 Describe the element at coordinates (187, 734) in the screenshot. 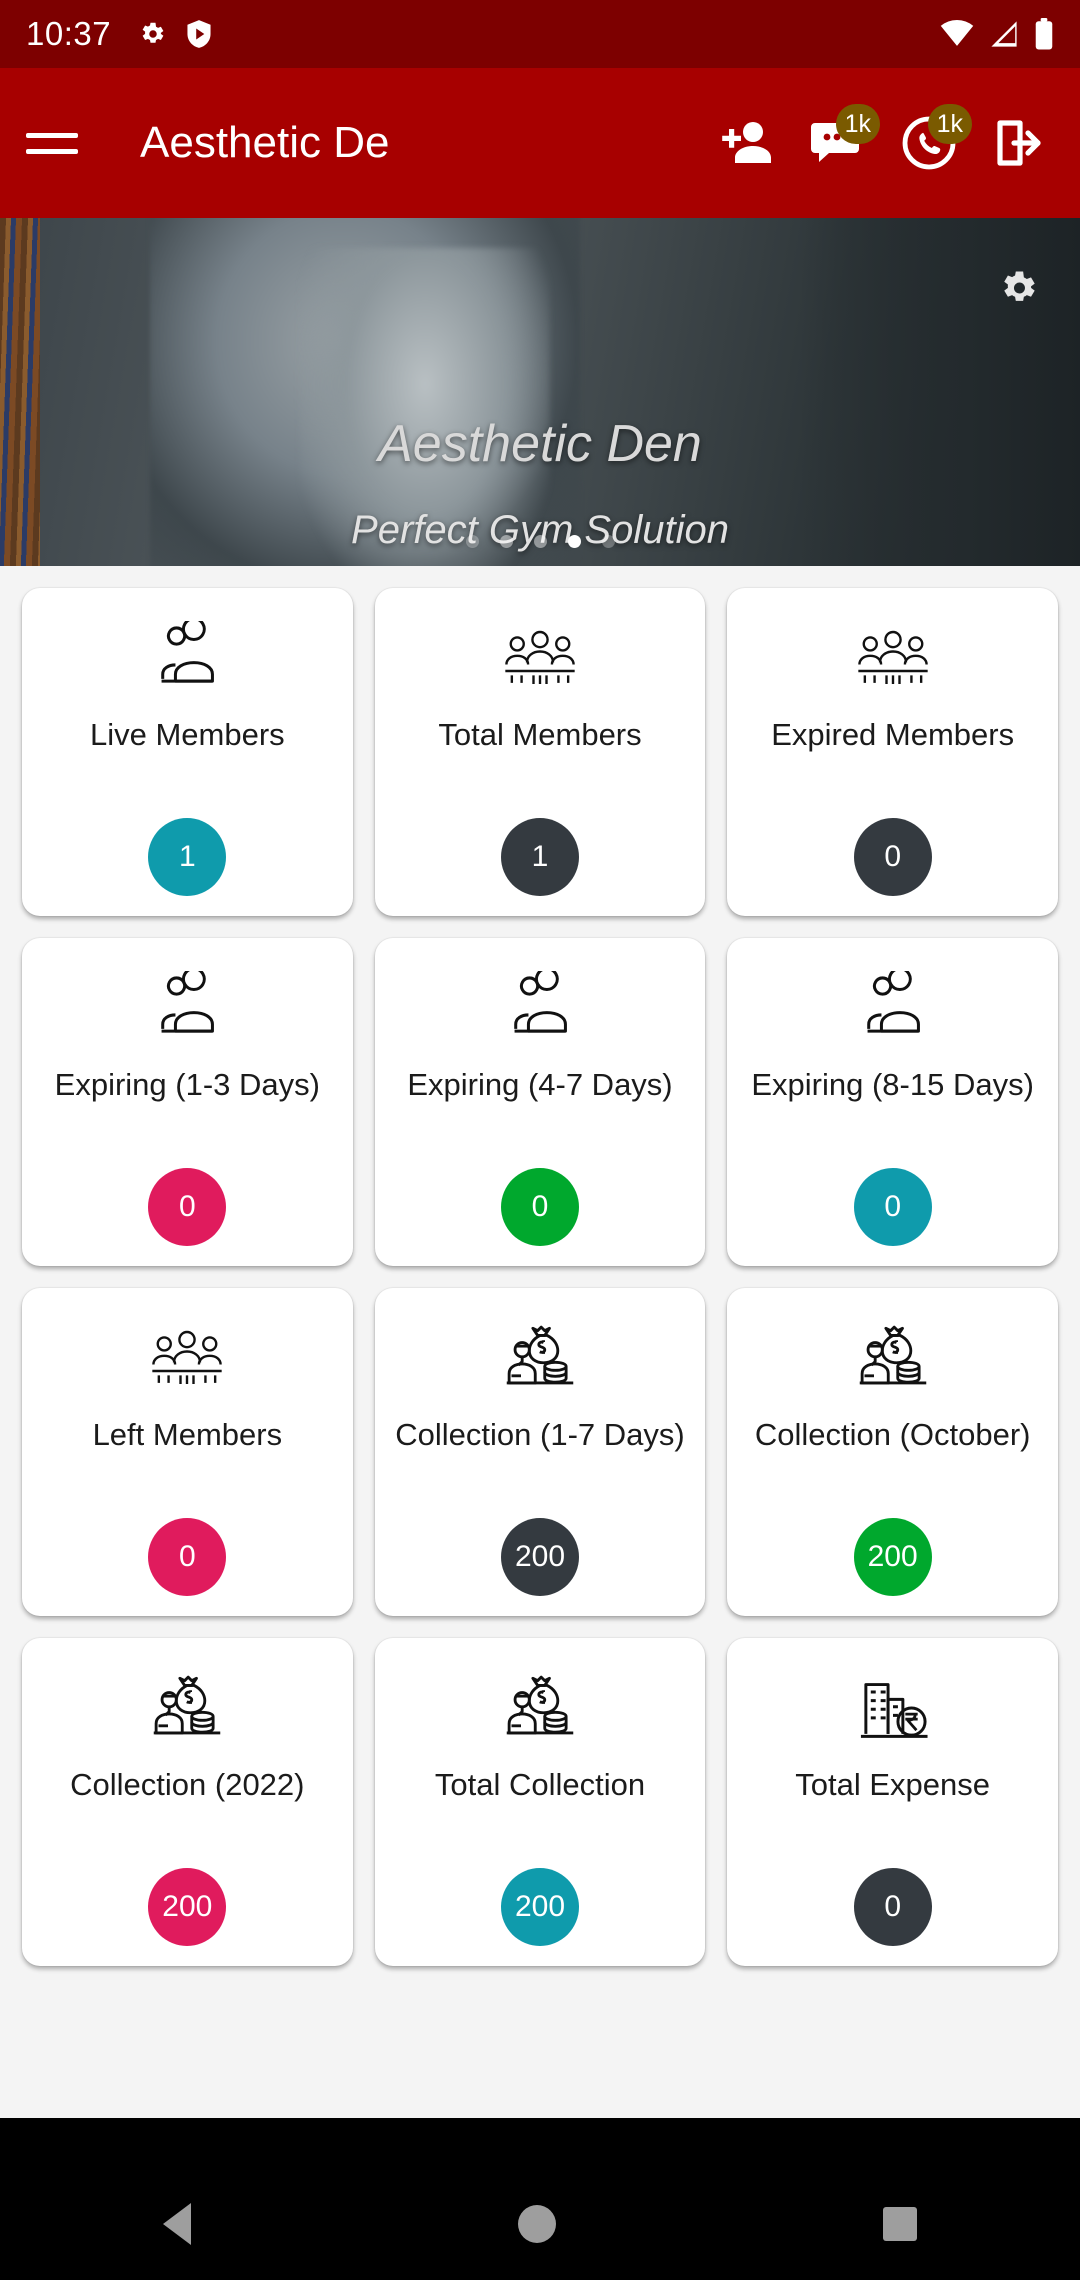

I see `stat-card-label: Live Members` at that location.